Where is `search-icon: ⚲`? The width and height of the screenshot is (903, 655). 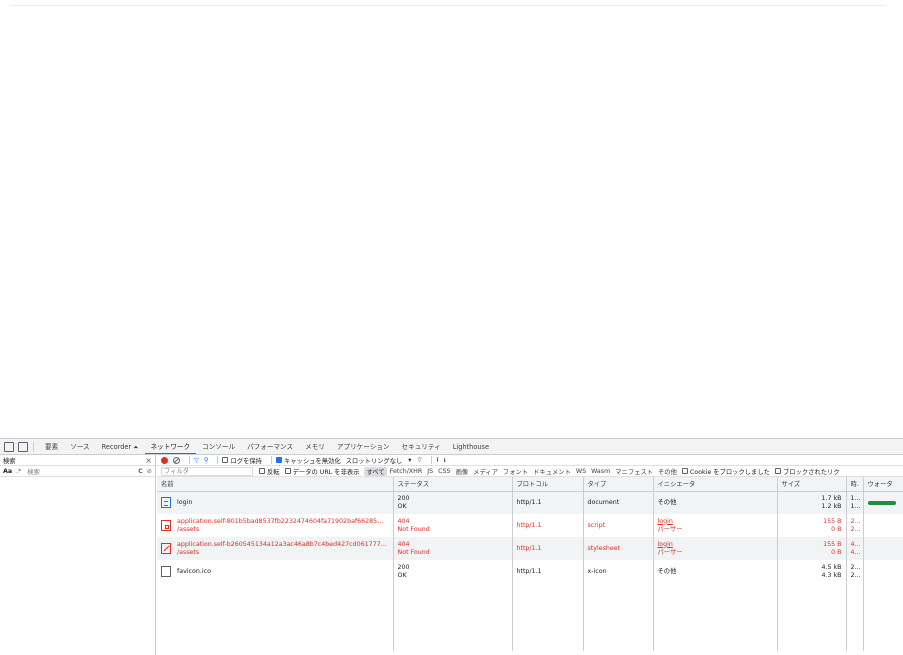 search-icon: ⚲ is located at coordinates (206, 460).